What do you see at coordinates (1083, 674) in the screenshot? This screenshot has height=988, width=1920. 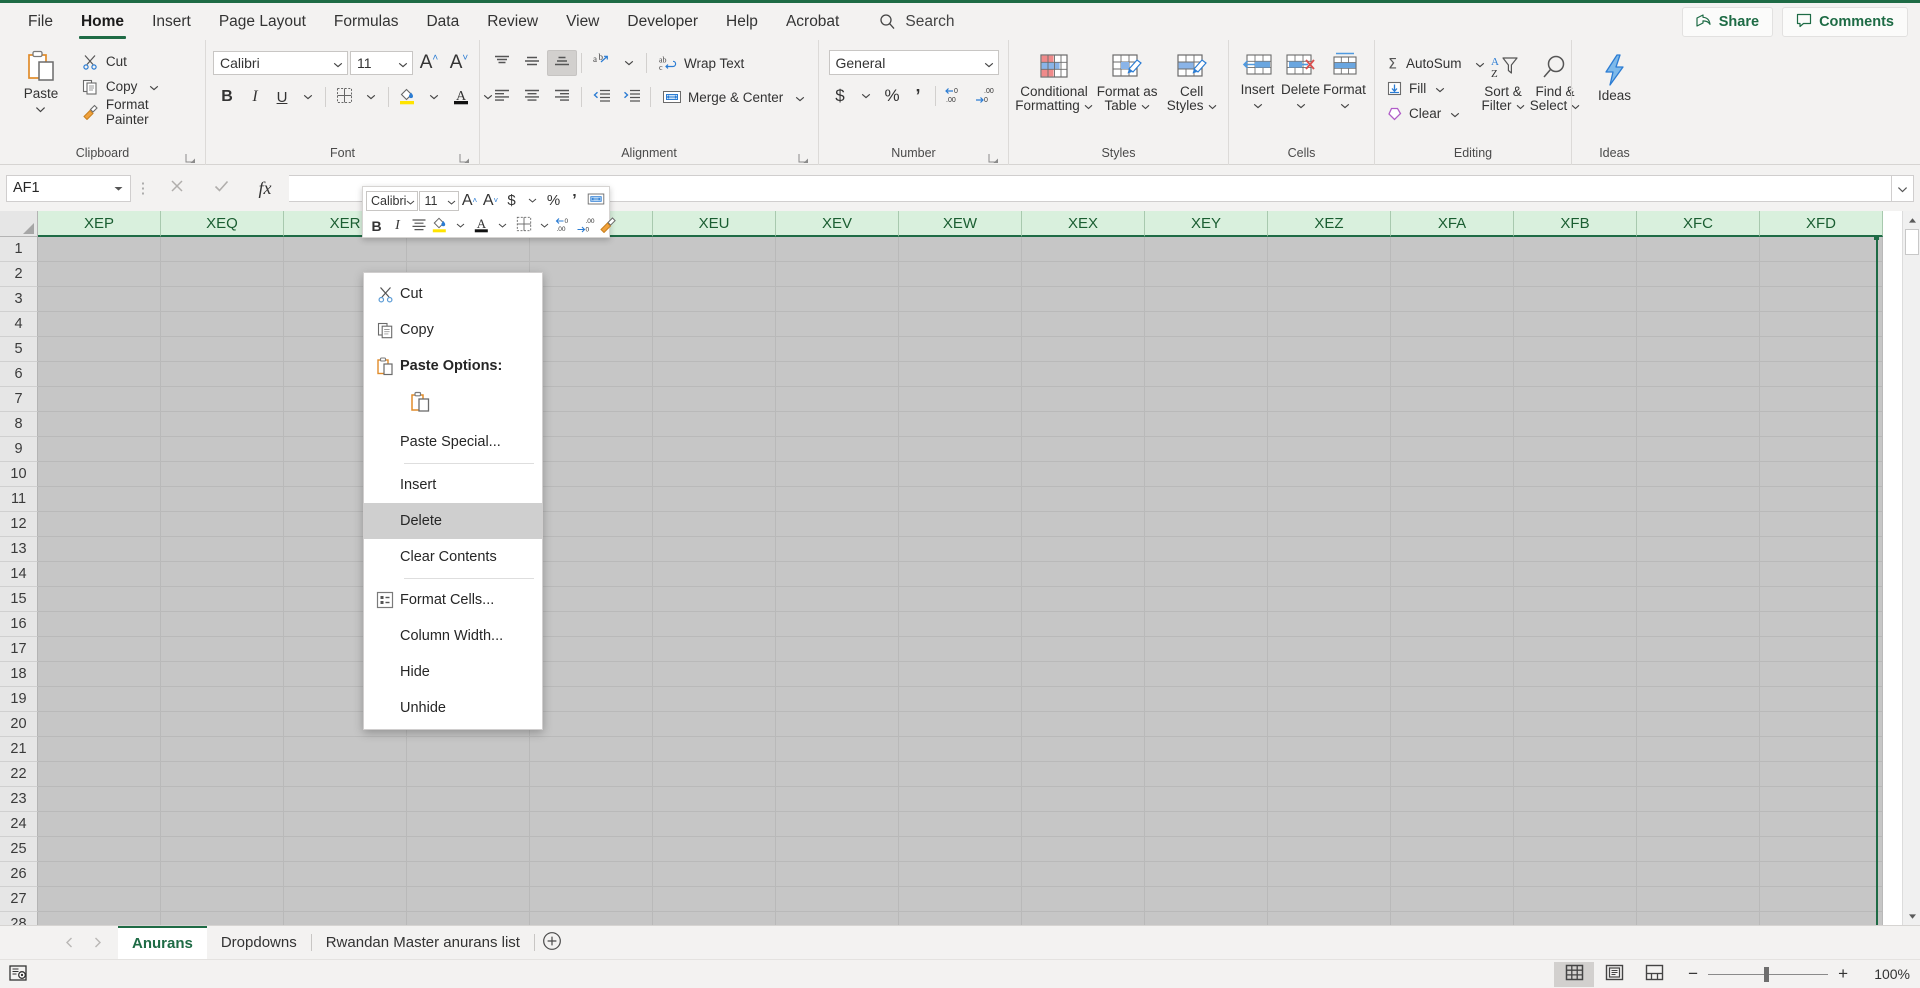 I see `cell-XEX18` at bounding box center [1083, 674].